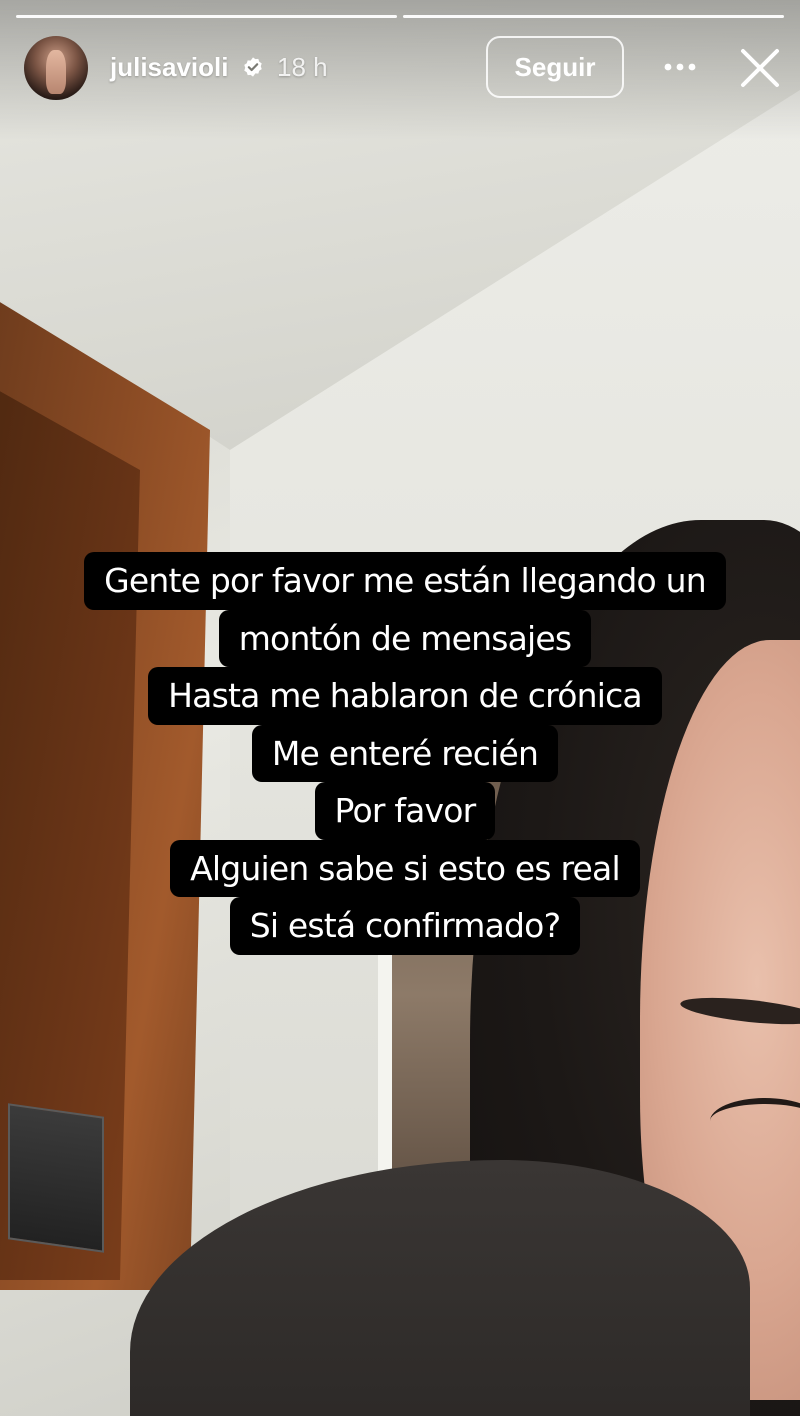 This screenshot has width=800, height=1416. What do you see at coordinates (56, 1178) in the screenshot?
I see `background-photo-light-switch` at bounding box center [56, 1178].